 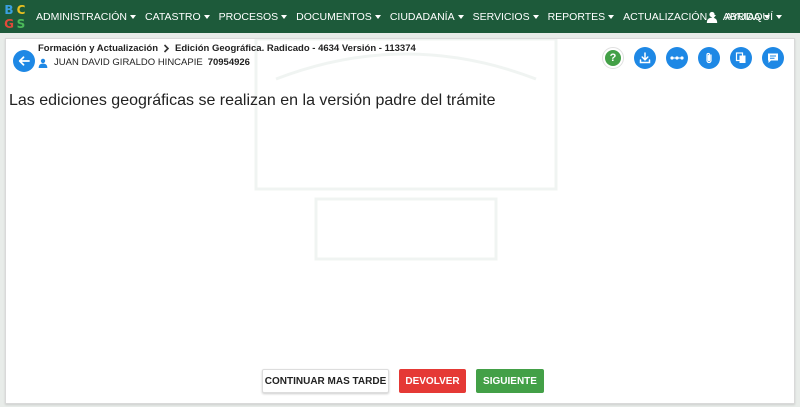 I want to click on help-button: ?, so click(x=613, y=58).